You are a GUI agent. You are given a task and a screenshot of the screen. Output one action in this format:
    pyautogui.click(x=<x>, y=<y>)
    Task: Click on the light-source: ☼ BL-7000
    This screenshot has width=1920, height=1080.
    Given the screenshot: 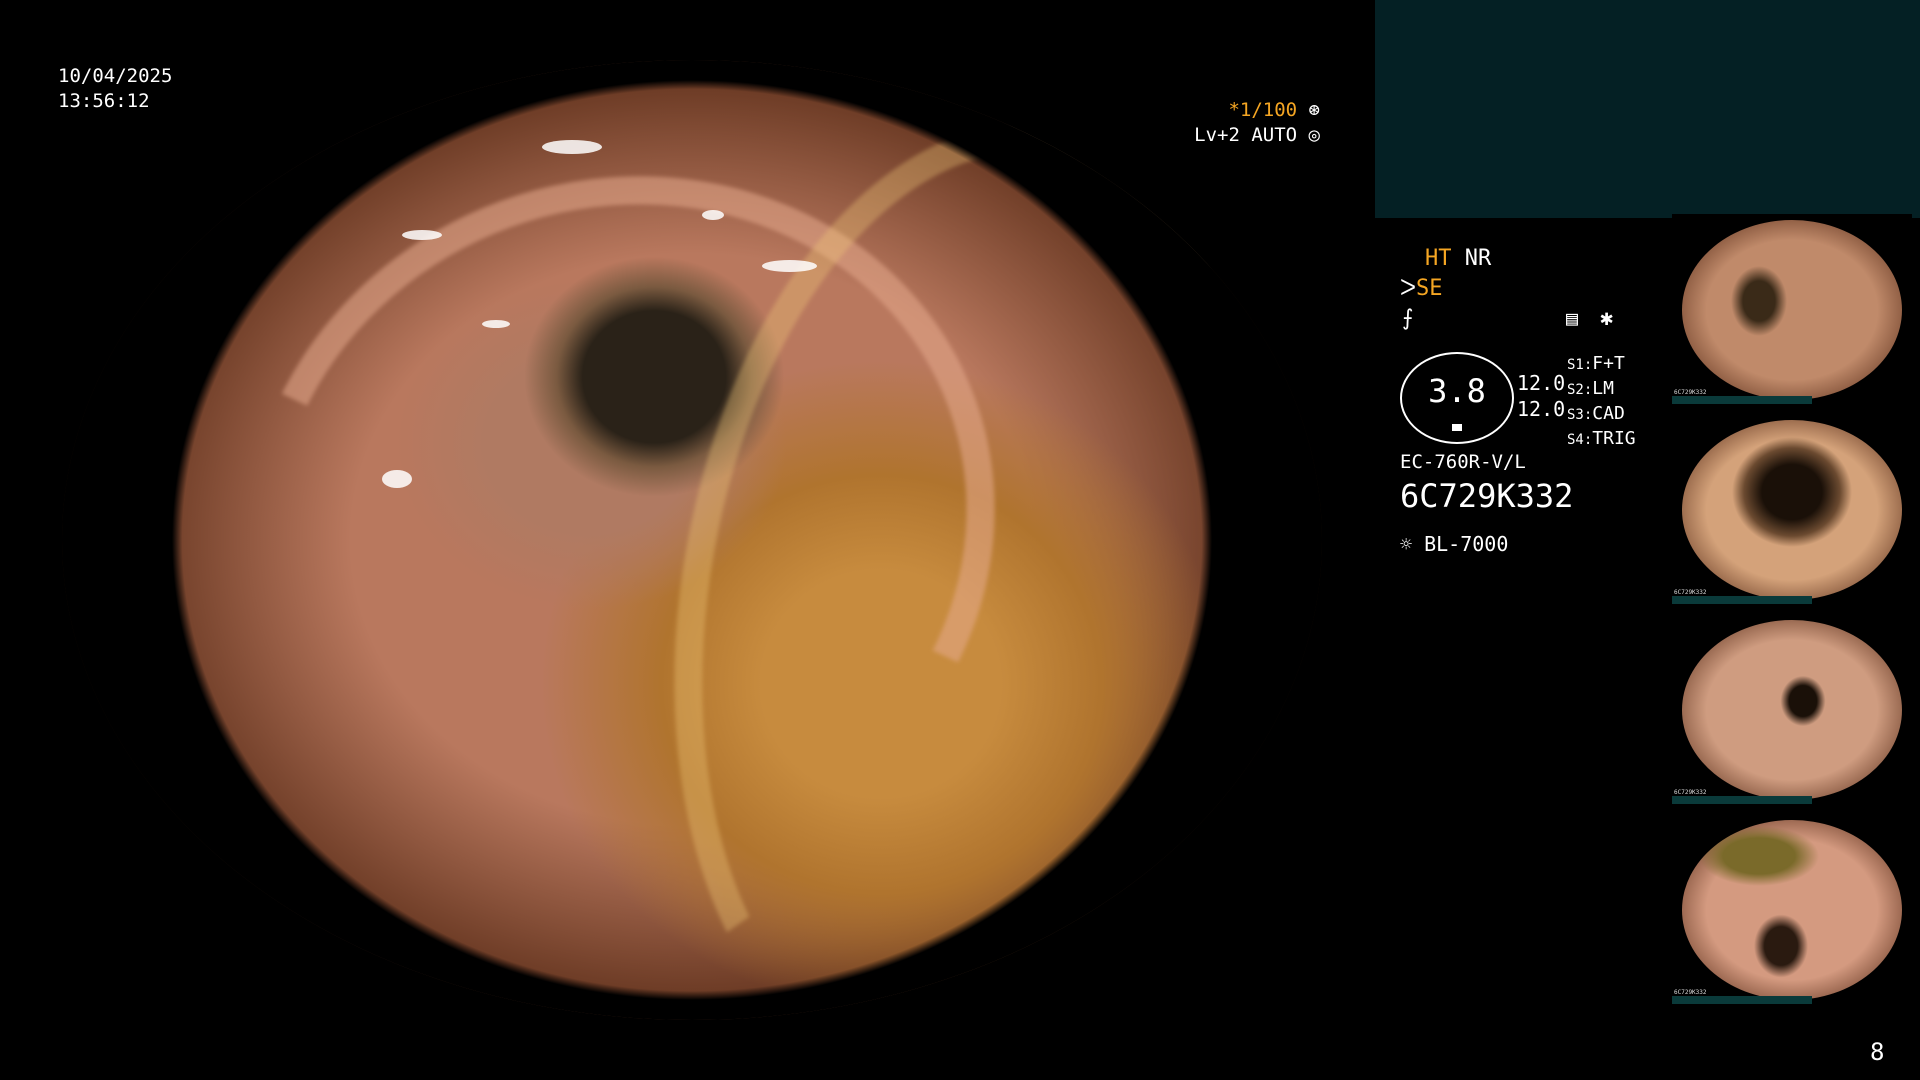 What is the action you would take?
    pyautogui.click(x=1454, y=544)
    